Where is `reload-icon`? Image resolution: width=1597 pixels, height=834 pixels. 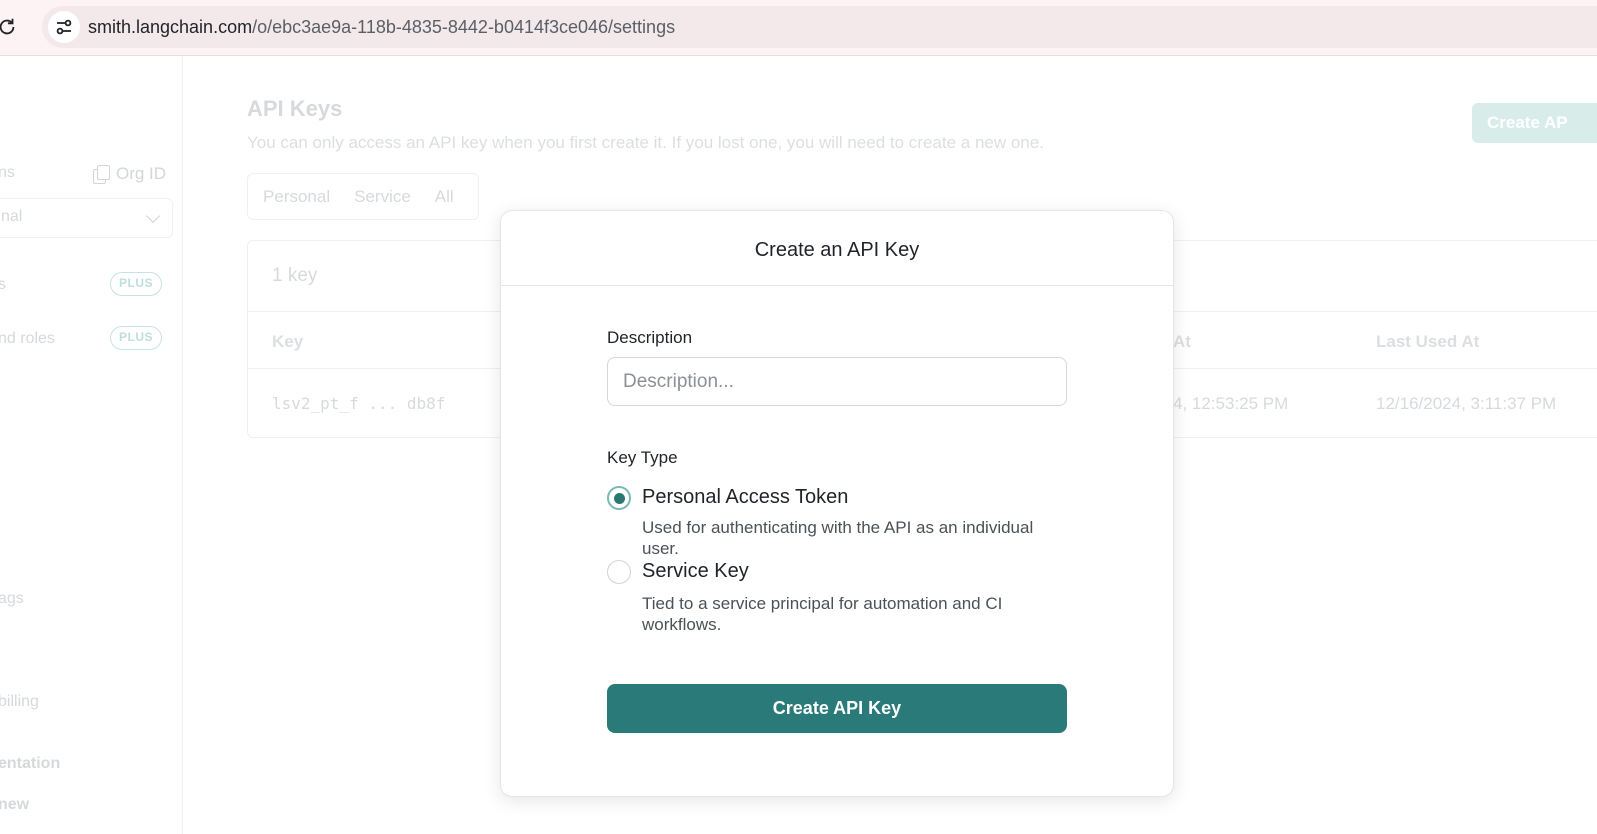 reload-icon is located at coordinates (9, 27).